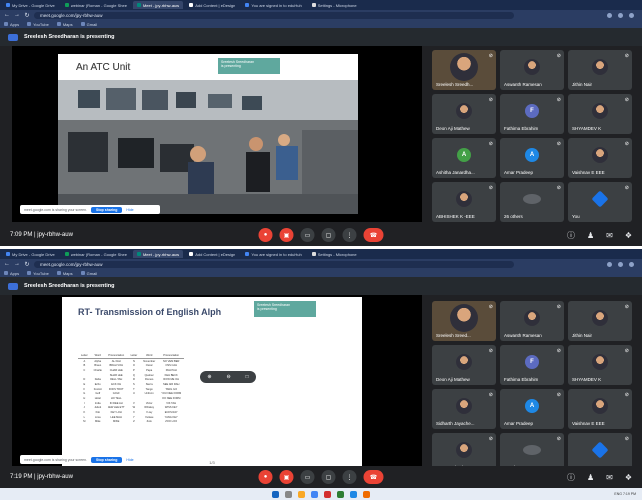  I want to click on tab-favicon-icon, so click(313, 5).